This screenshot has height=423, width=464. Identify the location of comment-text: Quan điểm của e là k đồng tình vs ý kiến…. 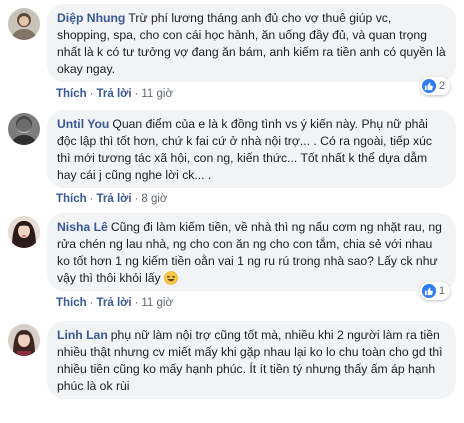
(244, 149).